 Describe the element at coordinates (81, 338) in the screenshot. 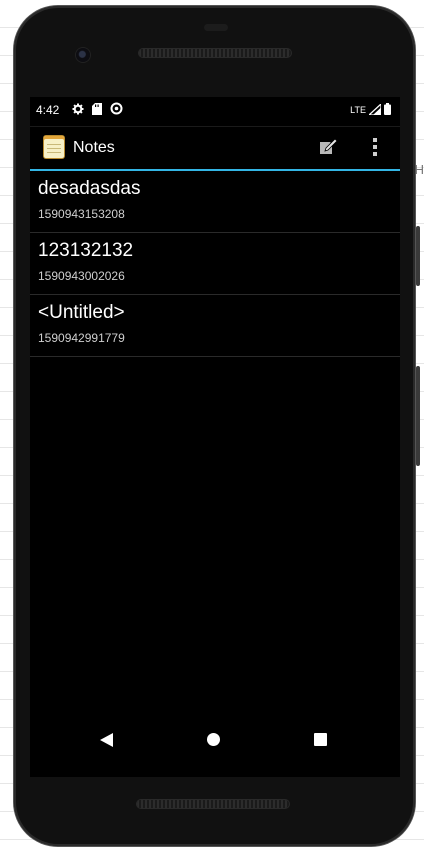

I see `note-timestamp: 1590942991779` at that location.